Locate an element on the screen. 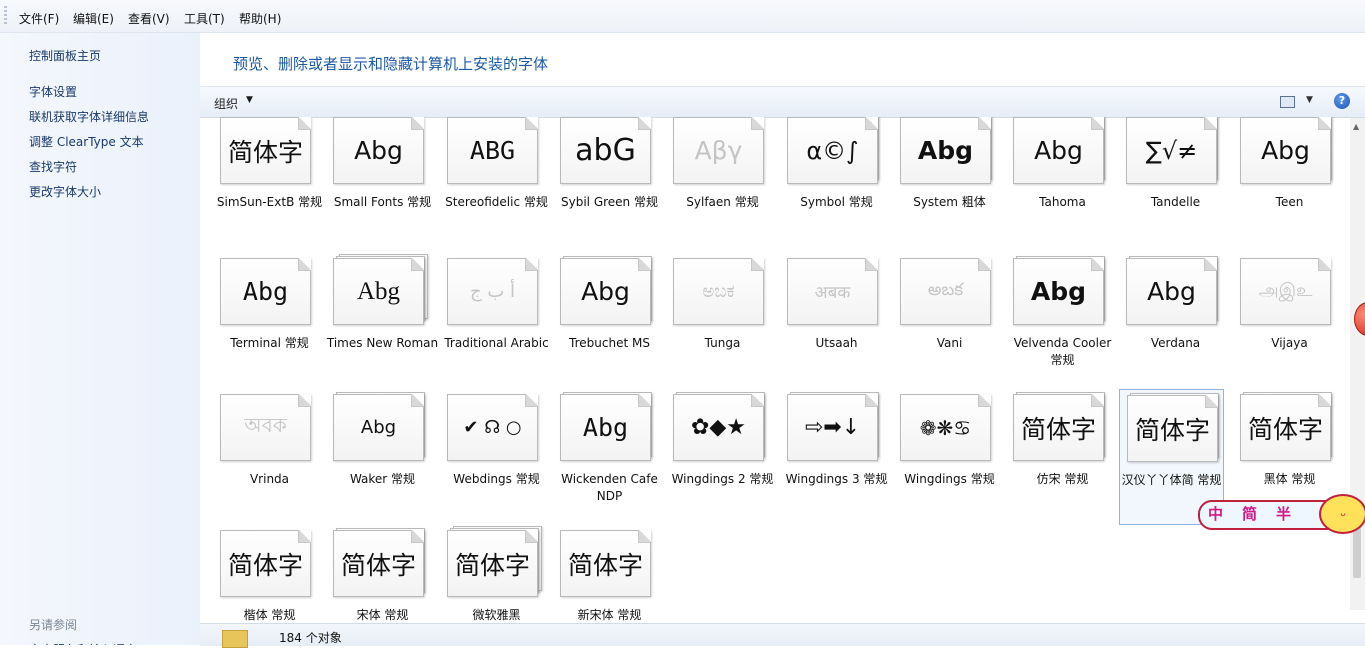 This screenshot has height=648, width=1365. font-name-label: 仿宋 常规 is located at coordinates (1062, 479).